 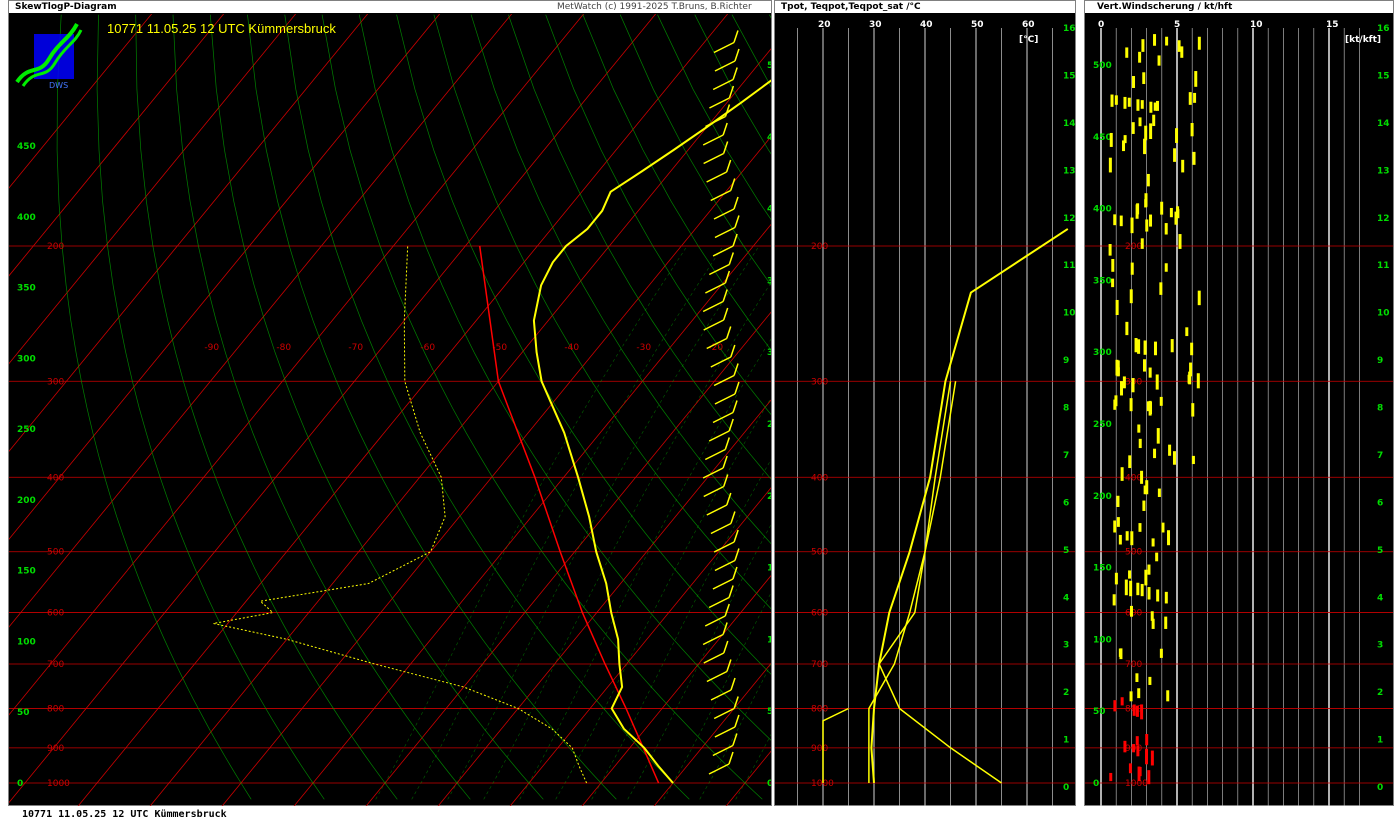 What do you see at coordinates (643, 348) in the screenshot?
I see `isotherm-label: -30` at bounding box center [643, 348].